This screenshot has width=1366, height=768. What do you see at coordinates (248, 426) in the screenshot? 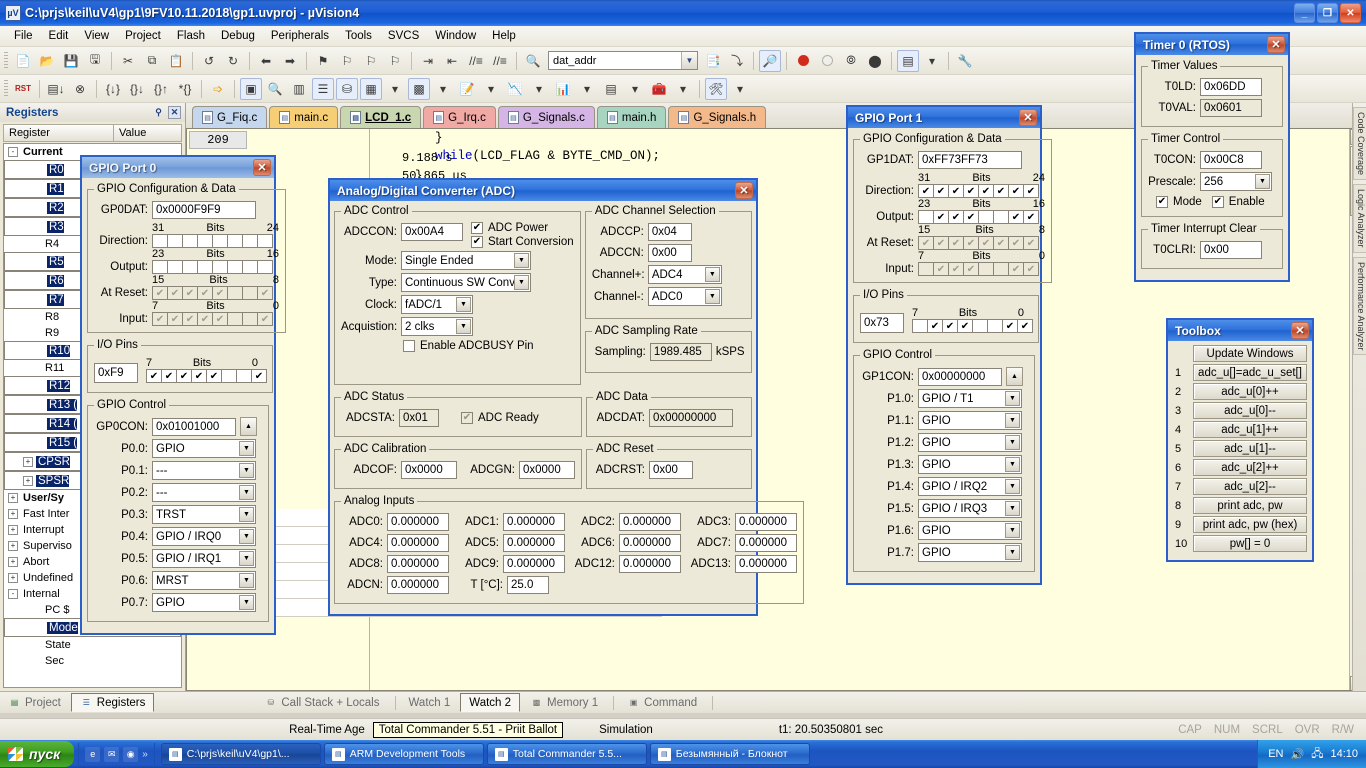
I see `gpio0-con-spinner: ▲` at bounding box center [248, 426].